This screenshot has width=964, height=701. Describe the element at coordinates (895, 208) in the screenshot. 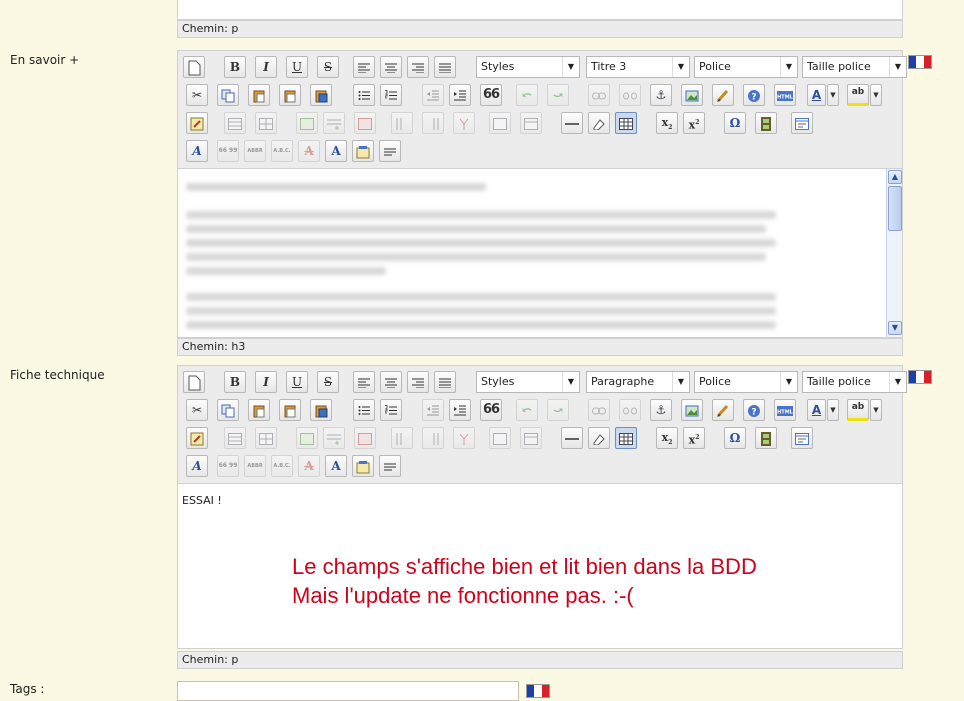

I see `scroll-thumb` at that location.